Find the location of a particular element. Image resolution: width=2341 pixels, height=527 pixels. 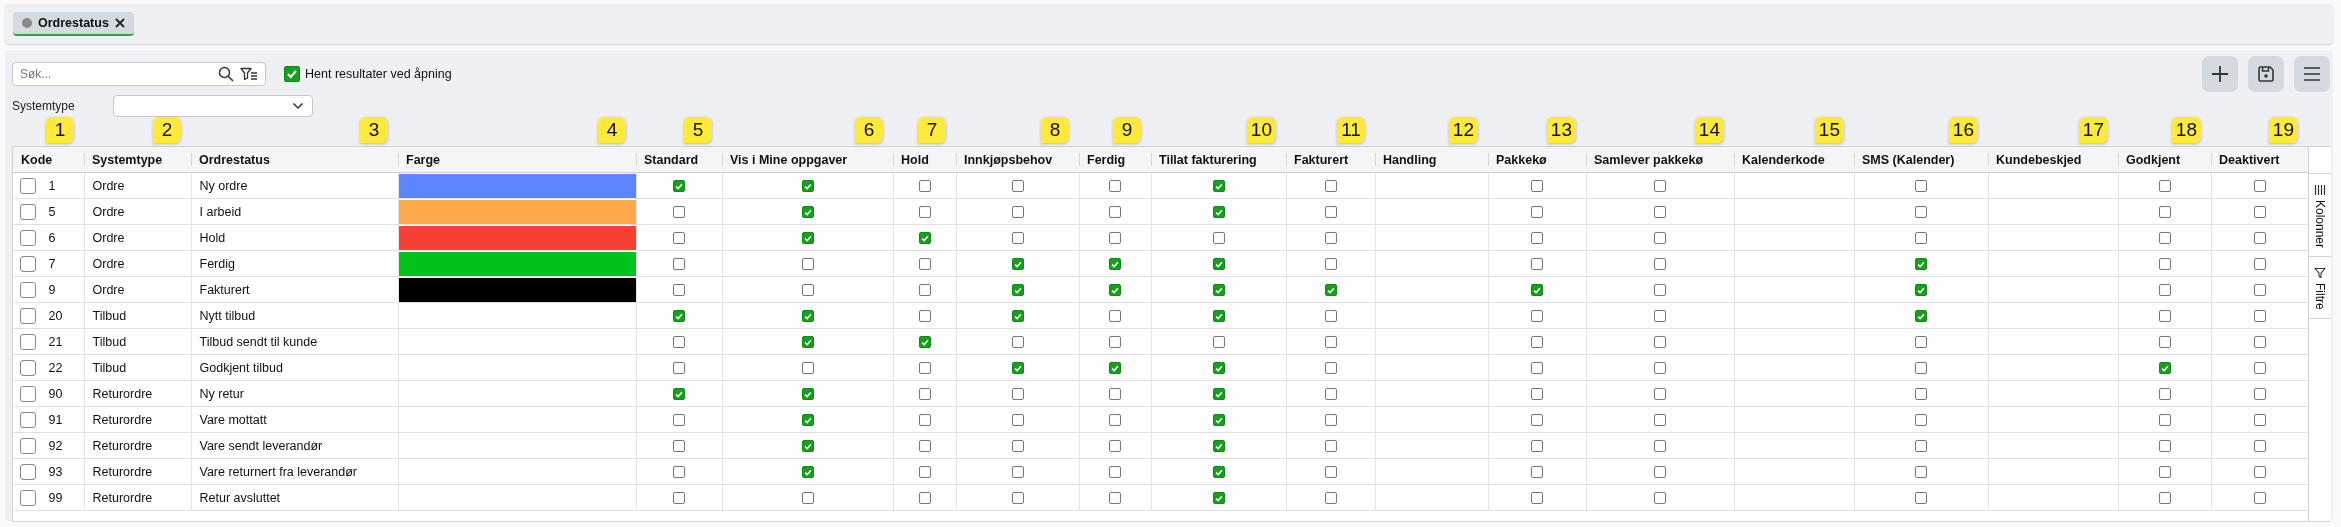

column-header: Kalenderkode is located at coordinates (1783, 159).